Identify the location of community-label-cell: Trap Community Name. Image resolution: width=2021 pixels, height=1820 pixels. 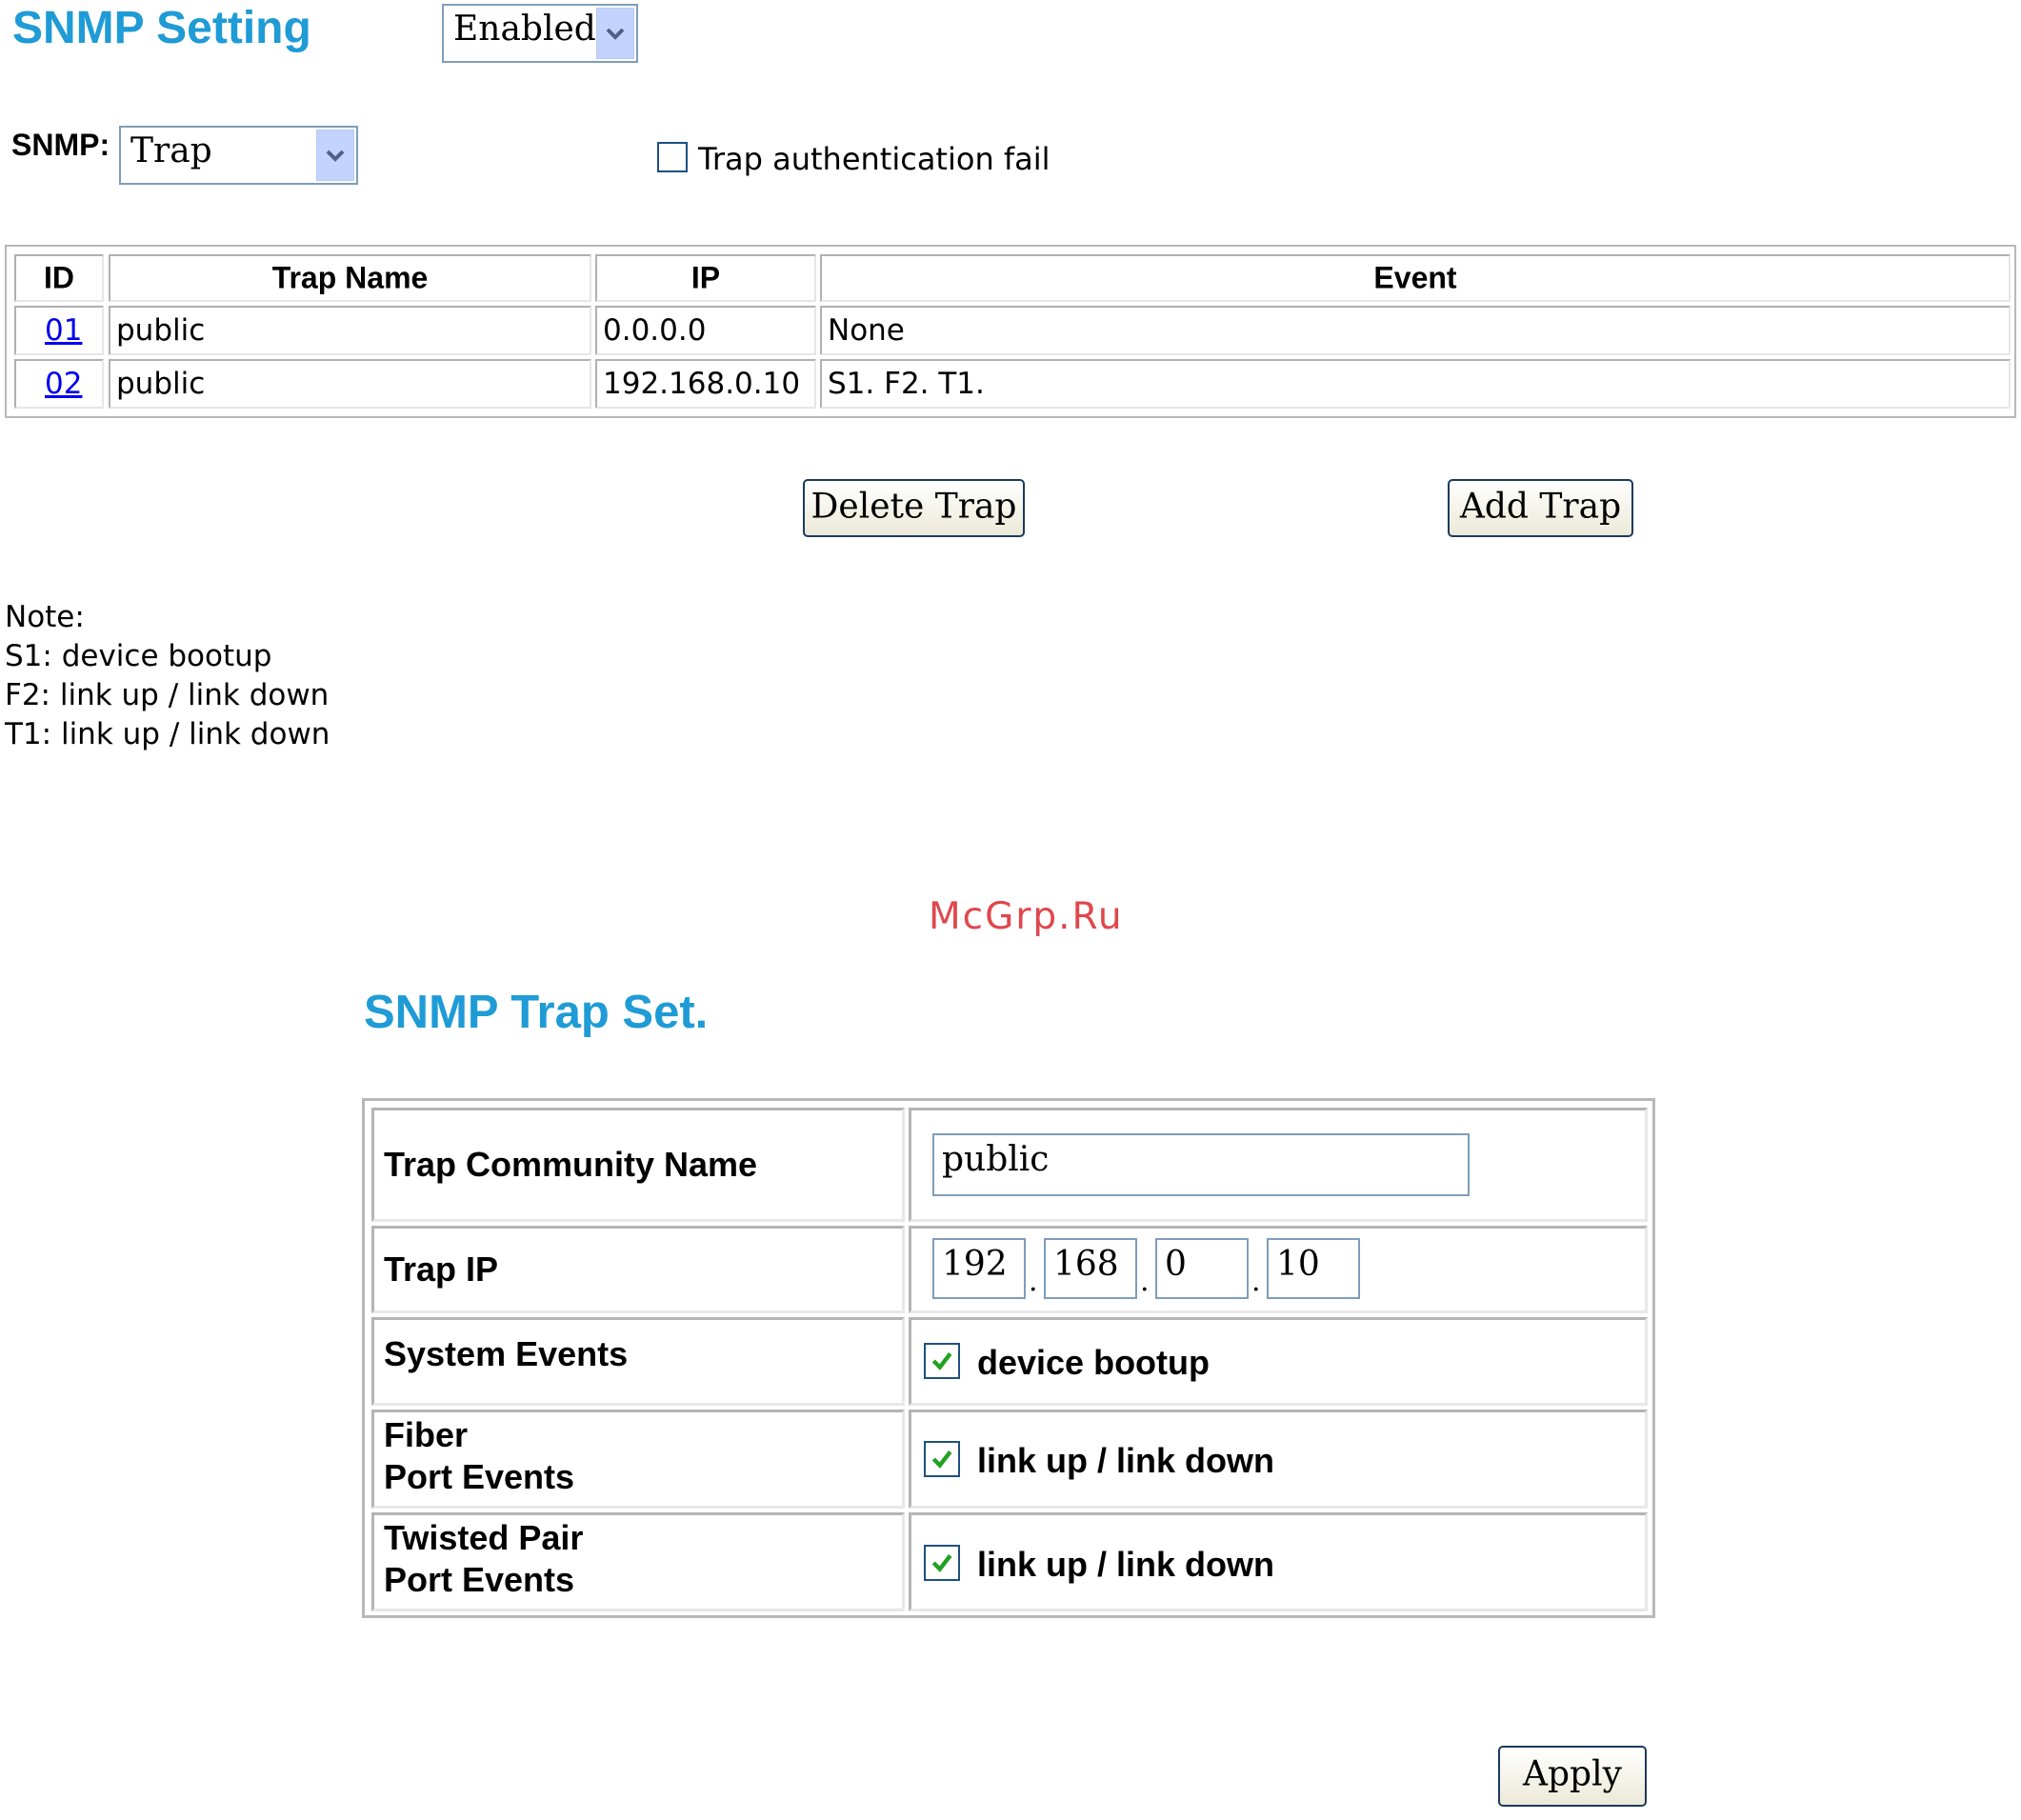
(638, 1165).